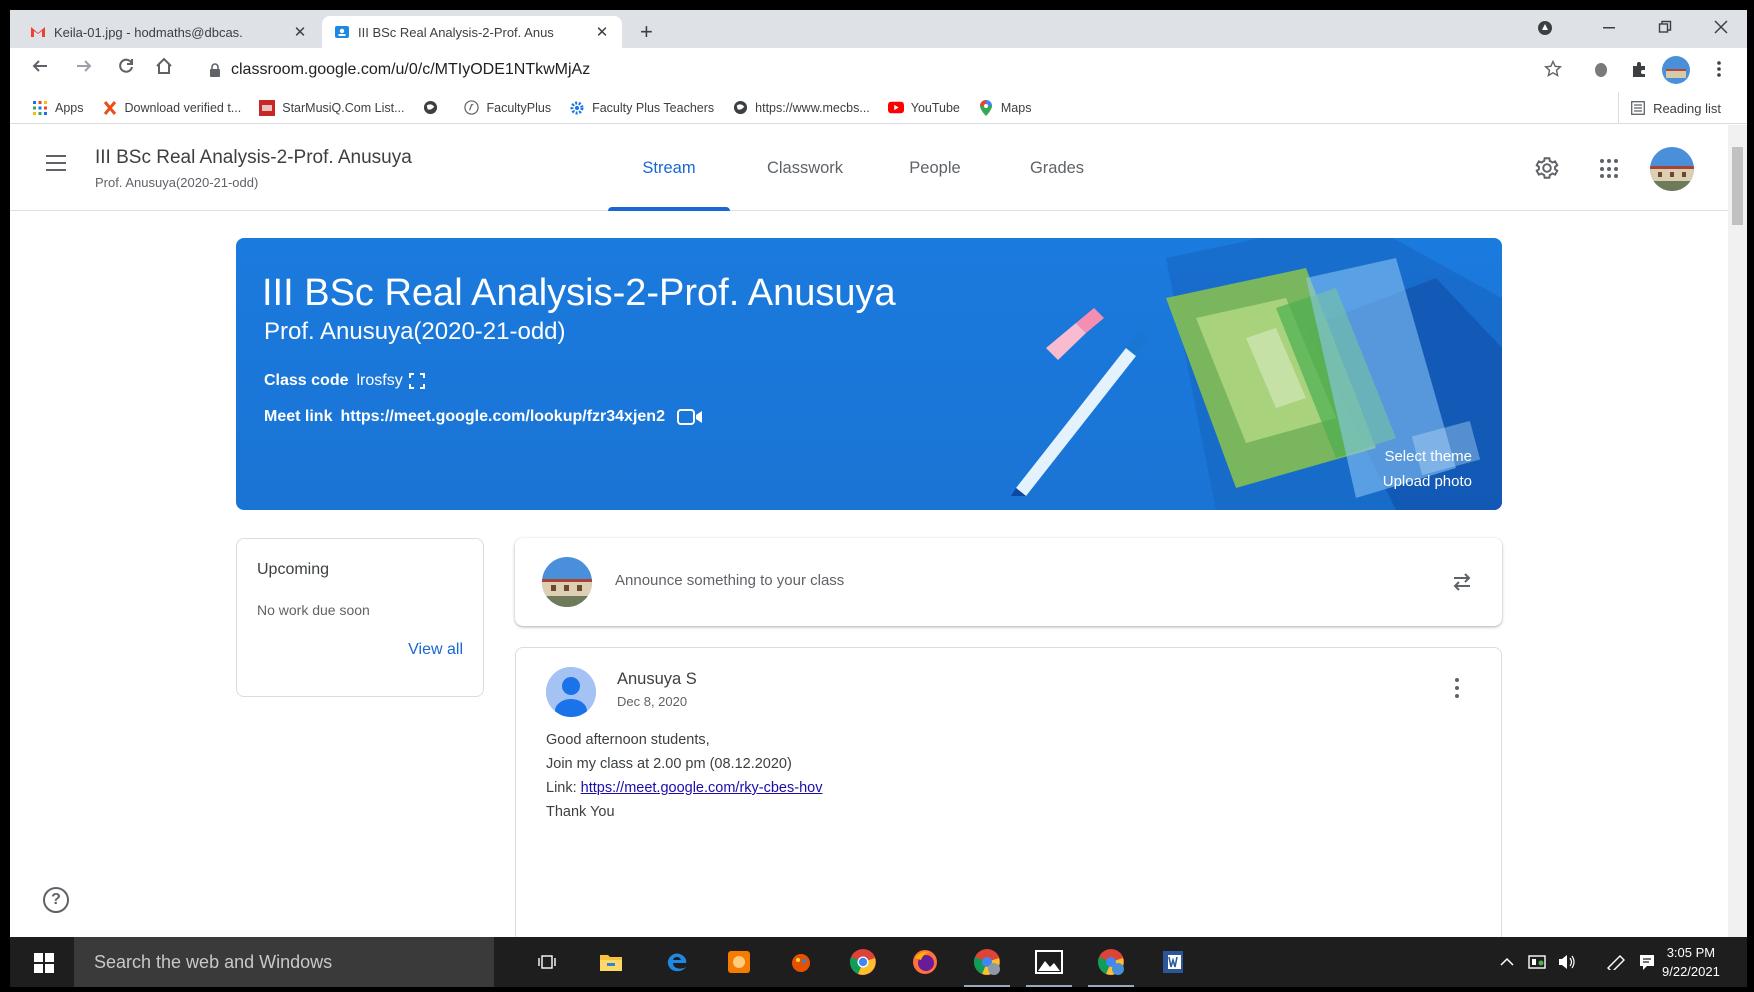  What do you see at coordinates (284, 962) in the screenshot?
I see `taskbar-search-box: Search the web and Windows` at bounding box center [284, 962].